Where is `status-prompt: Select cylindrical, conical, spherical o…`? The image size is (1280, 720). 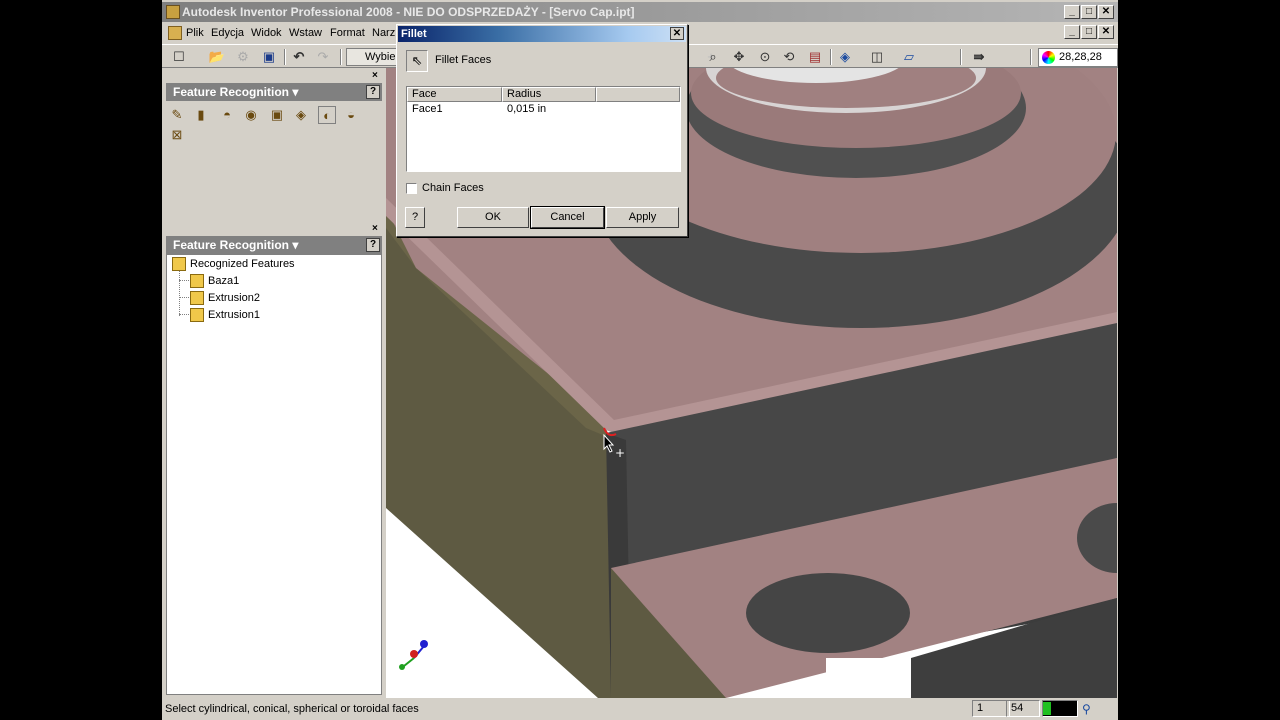
status-prompt: Select cylindrical, conical, spherical o… is located at coordinates (292, 709).